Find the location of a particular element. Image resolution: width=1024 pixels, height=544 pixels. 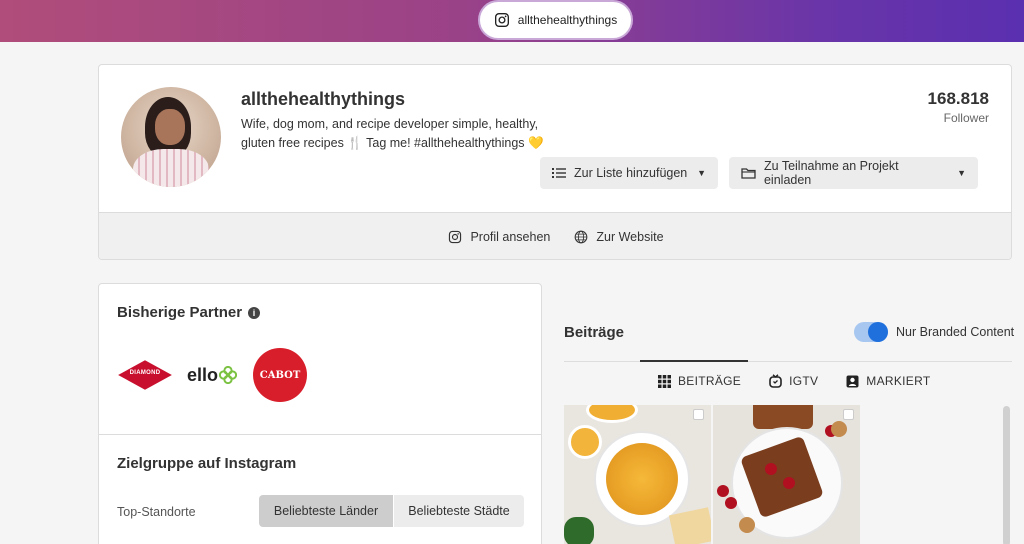

partner-logo-ello: ello is located at coordinates (212, 375).